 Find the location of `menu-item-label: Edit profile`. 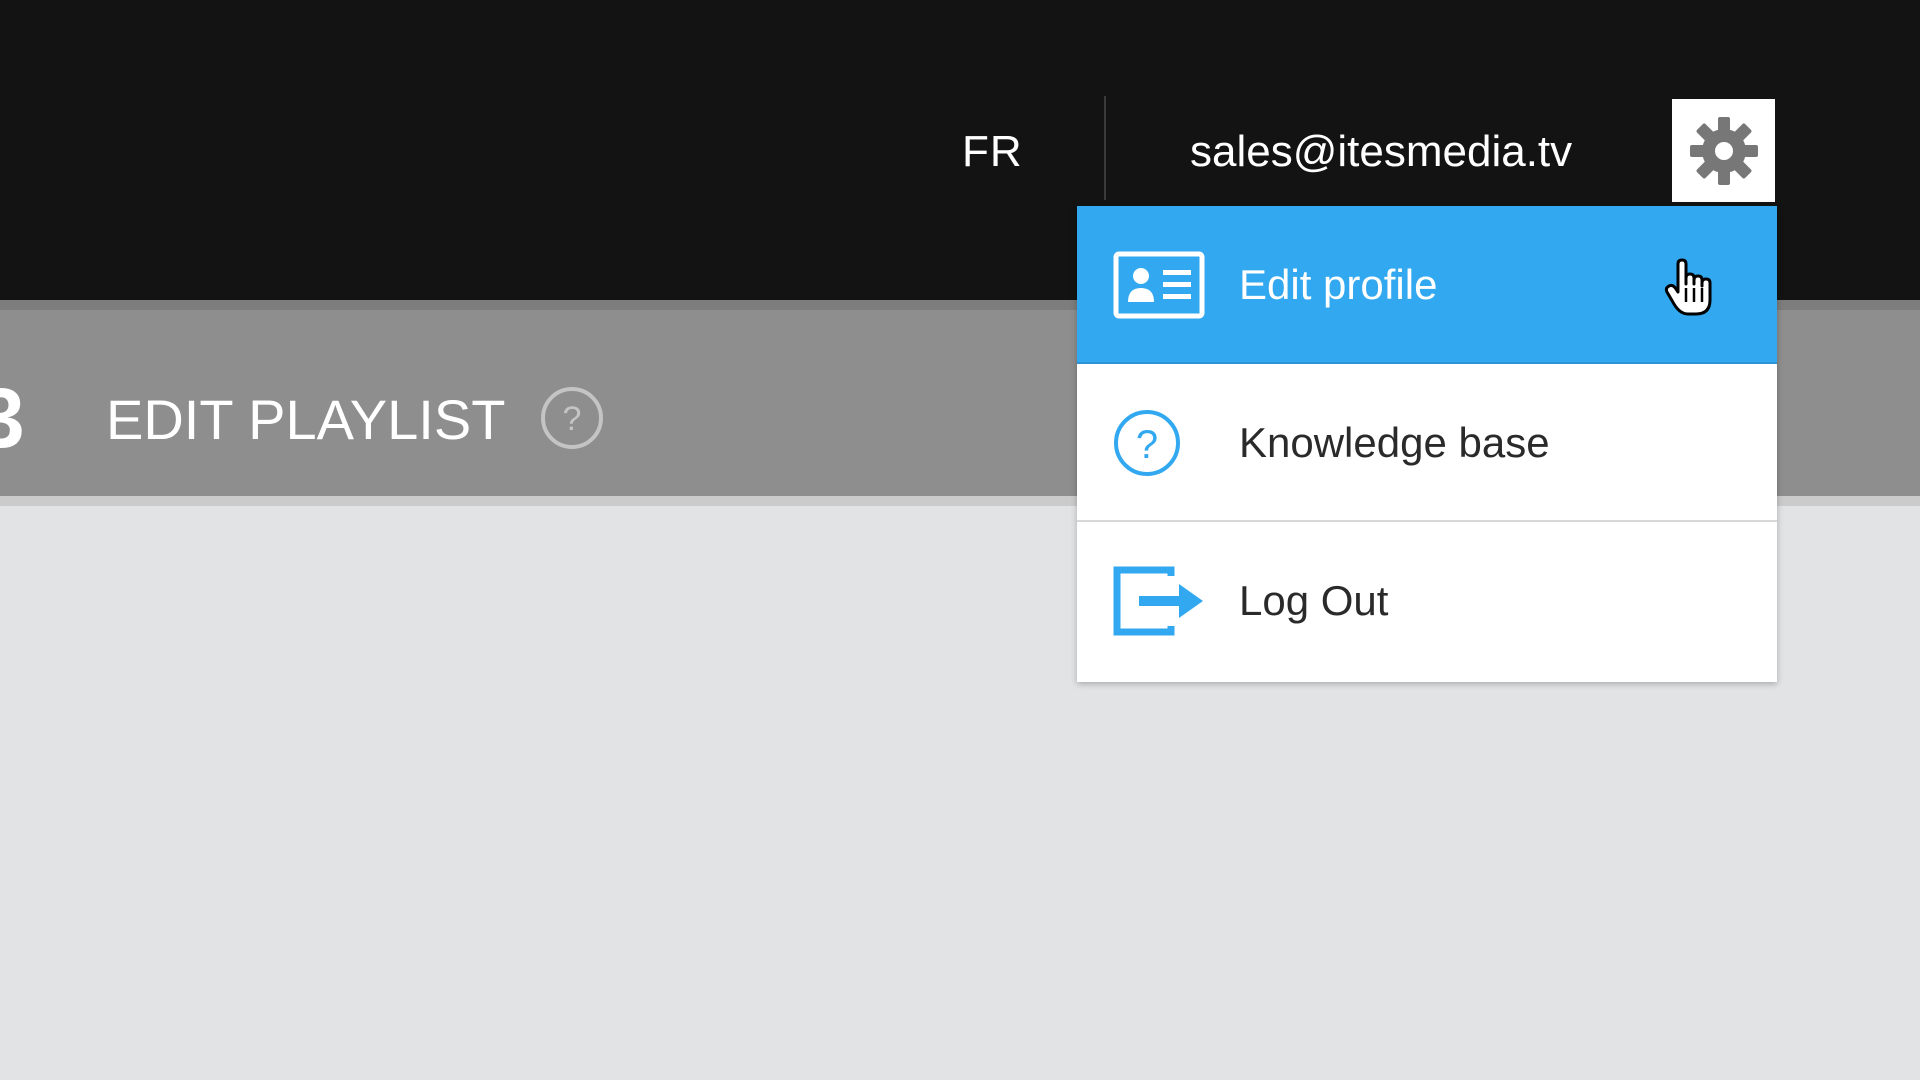

menu-item-label: Edit profile is located at coordinates (1338, 284).